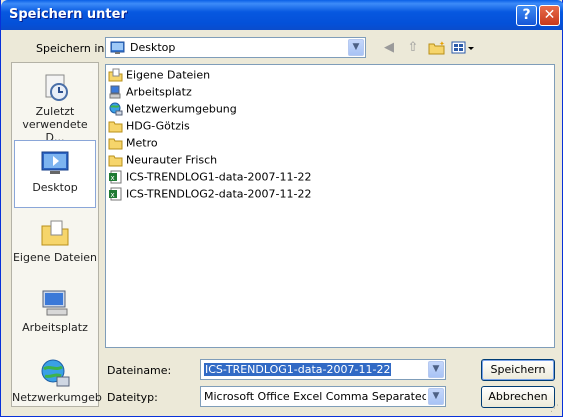  Describe the element at coordinates (518, 370) in the screenshot. I see `save-button: Speichern` at that location.